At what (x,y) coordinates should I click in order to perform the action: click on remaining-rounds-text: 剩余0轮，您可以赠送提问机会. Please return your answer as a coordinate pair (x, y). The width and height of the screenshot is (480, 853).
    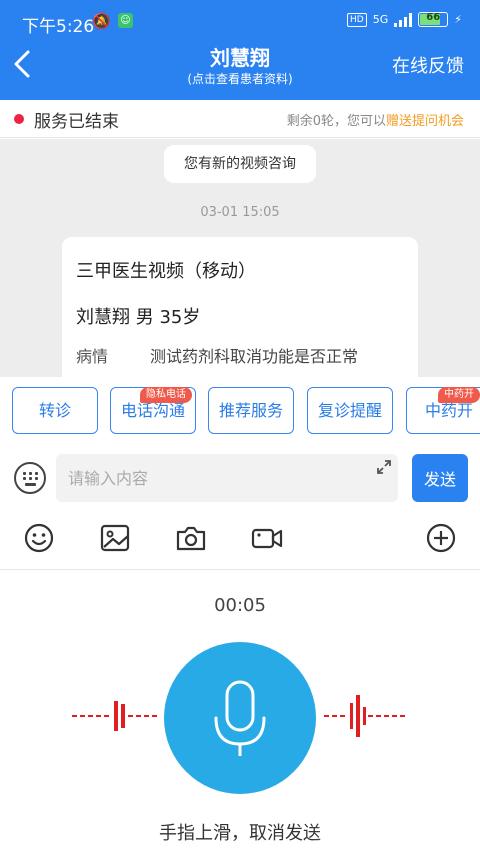
    Looking at the image, I should click on (375, 119).